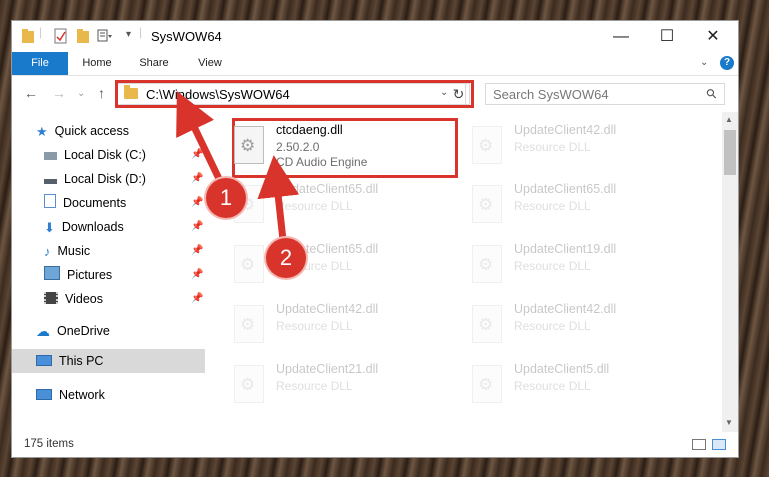 This screenshot has width=769, height=477. Describe the element at coordinates (286, 258) in the screenshot. I see `step-2-badge: 2` at that location.